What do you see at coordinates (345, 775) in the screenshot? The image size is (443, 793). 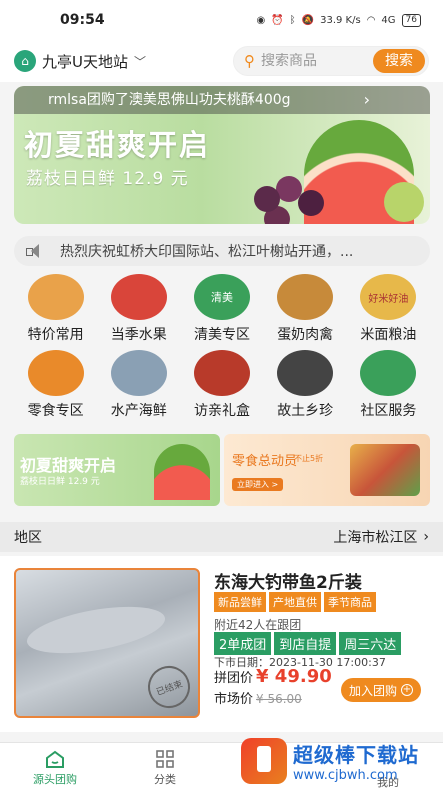 I see `watermark-url: www.cjbwh.com` at bounding box center [345, 775].